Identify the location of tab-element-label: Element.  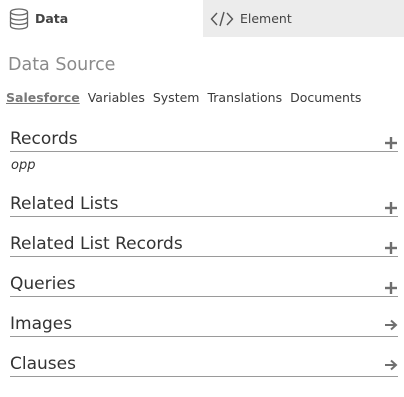
(266, 18).